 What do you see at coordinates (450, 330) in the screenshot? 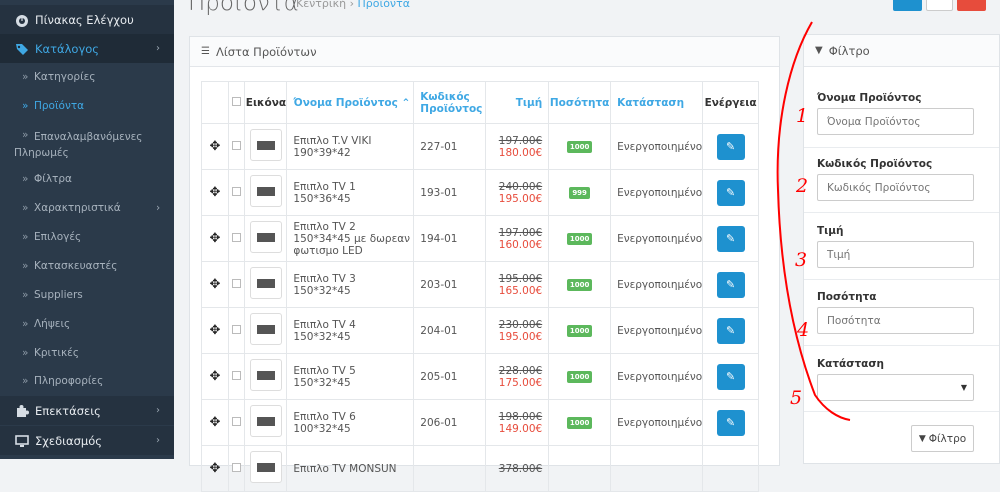
I see `product-code: 204-01` at bounding box center [450, 330].